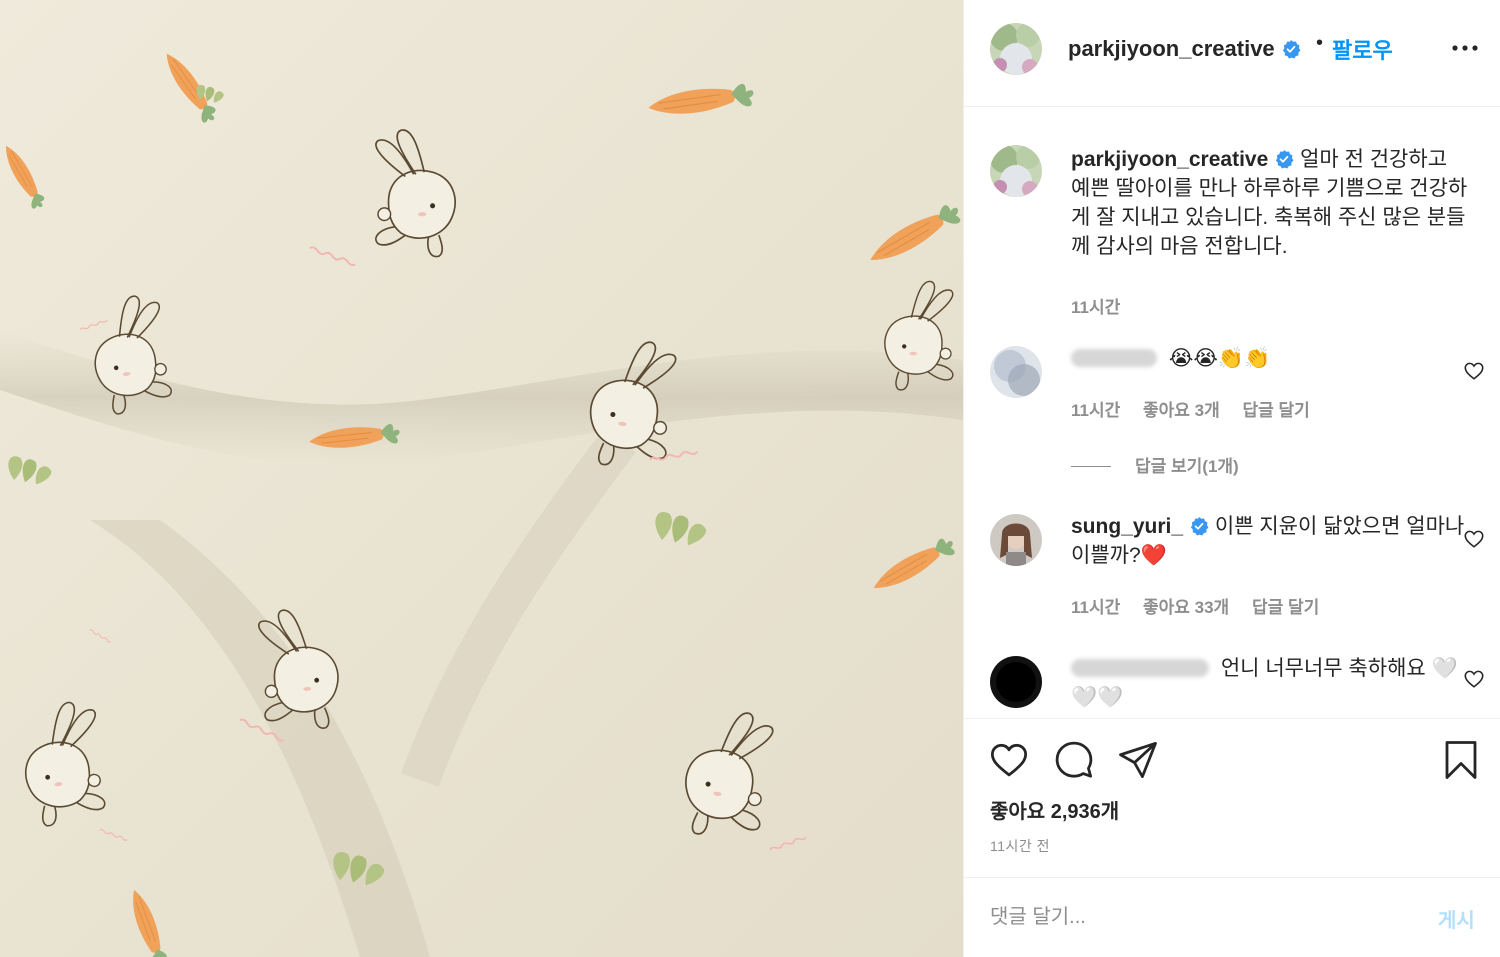 Image resolution: width=1500 pixels, height=957 pixels. I want to click on add-comment-bar: 게시, so click(1232, 917).